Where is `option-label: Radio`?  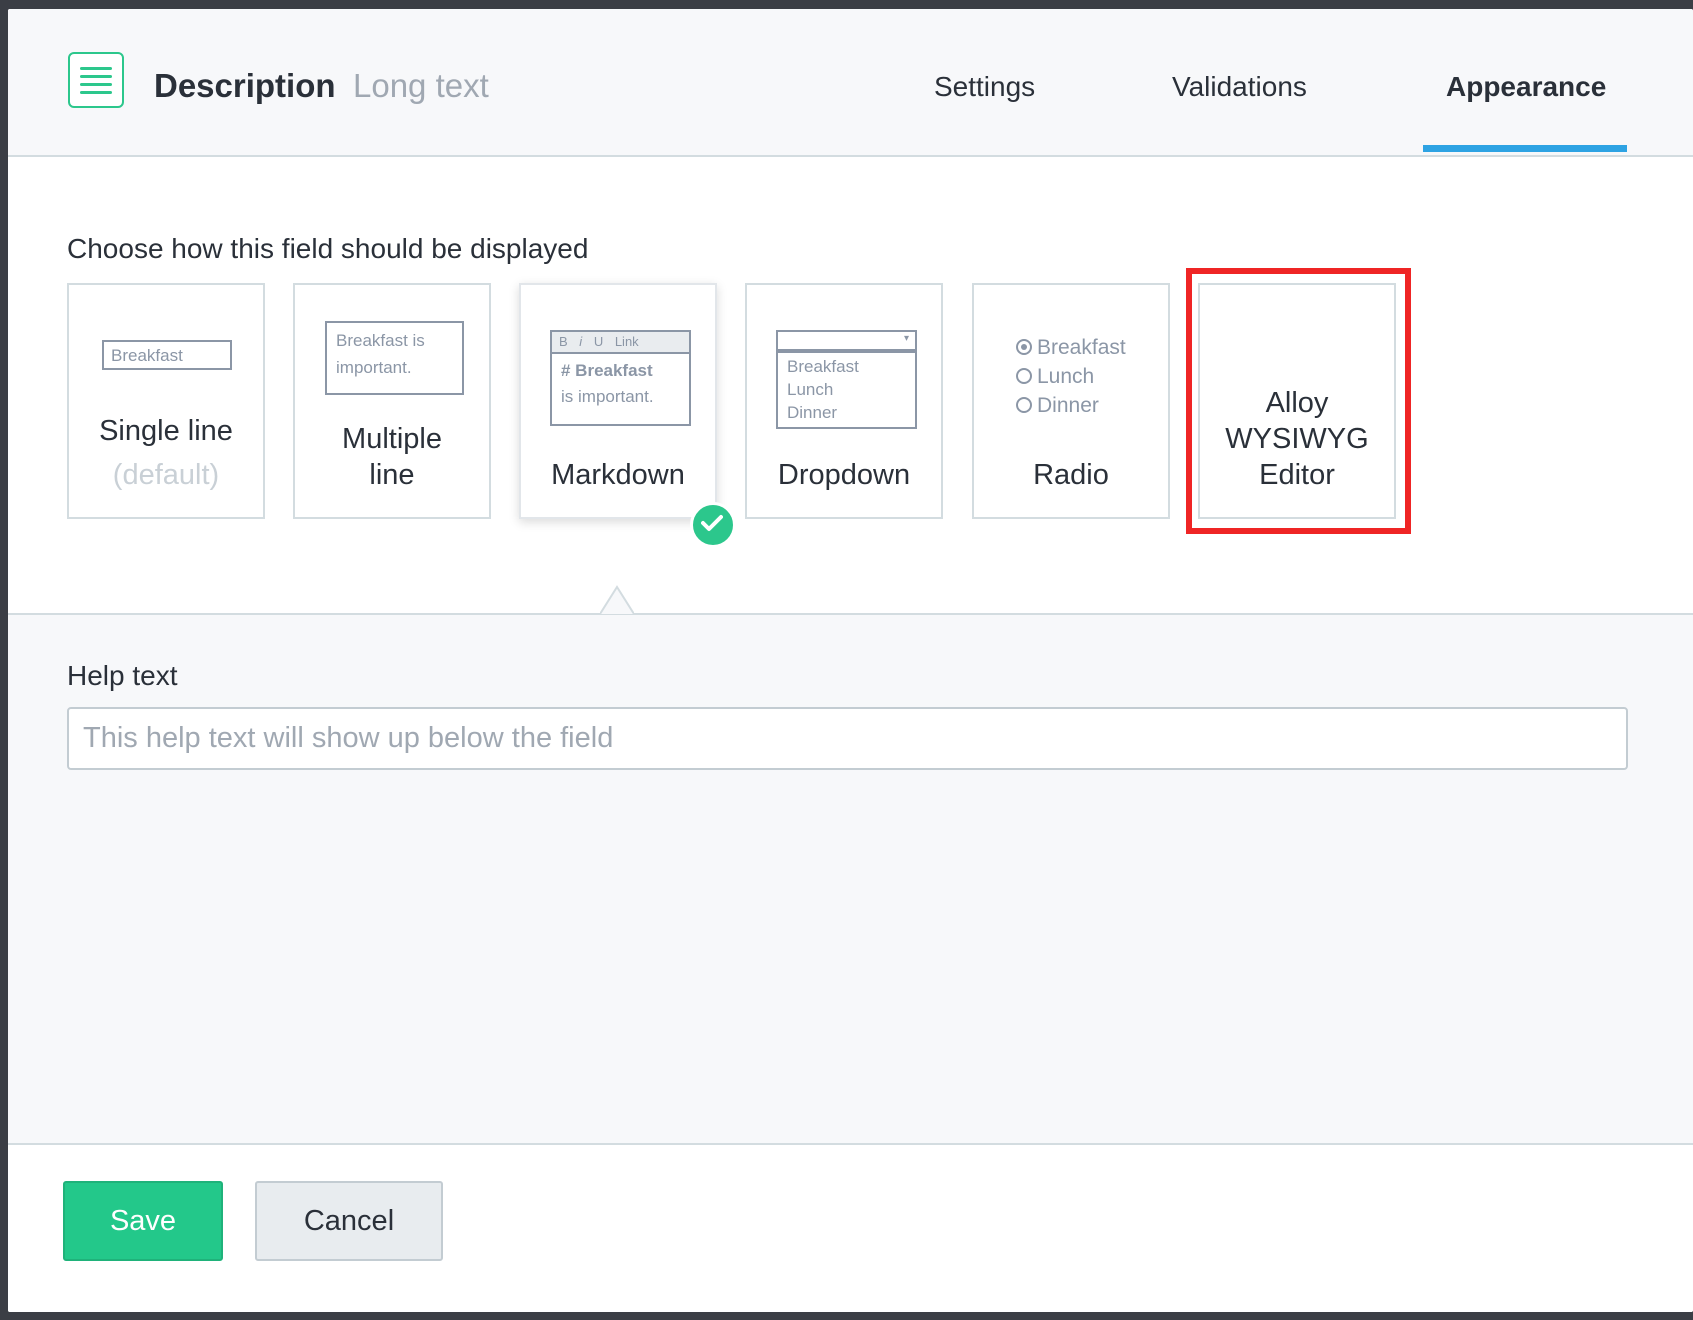
option-label: Radio is located at coordinates (1071, 475).